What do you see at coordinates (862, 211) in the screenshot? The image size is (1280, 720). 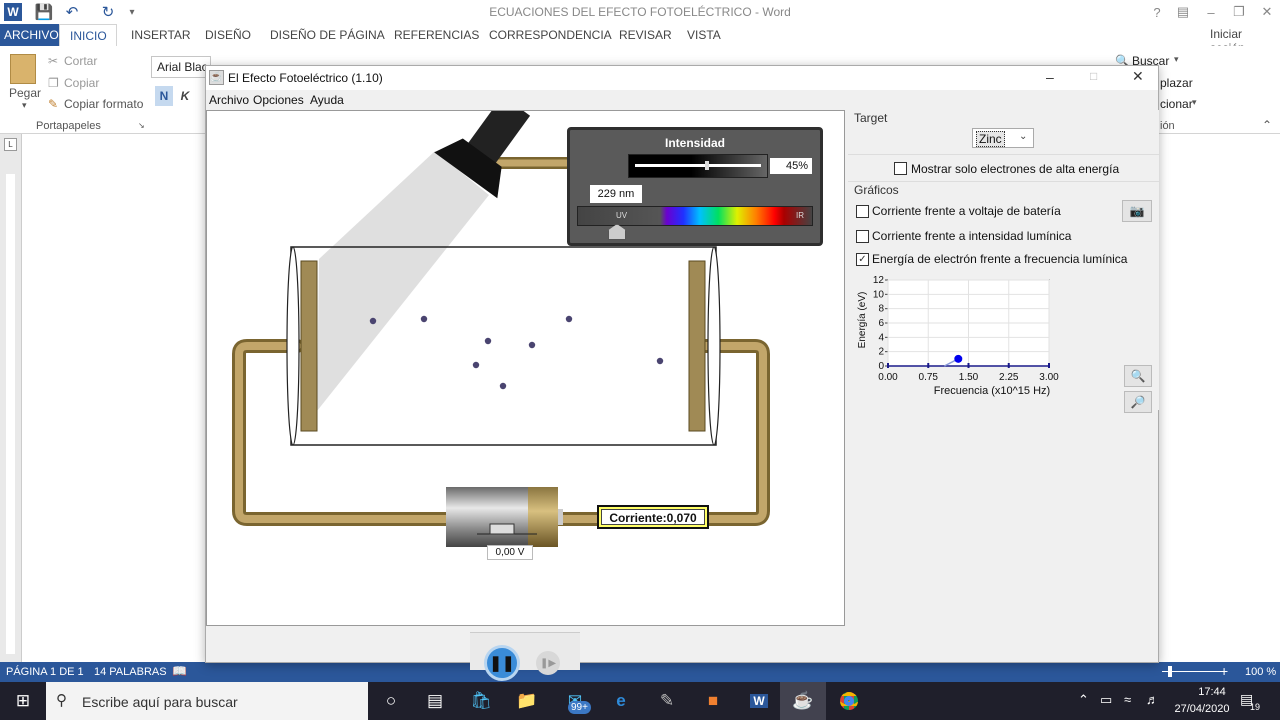 I see `graph1-checkbox` at bounding box center [862, 211].